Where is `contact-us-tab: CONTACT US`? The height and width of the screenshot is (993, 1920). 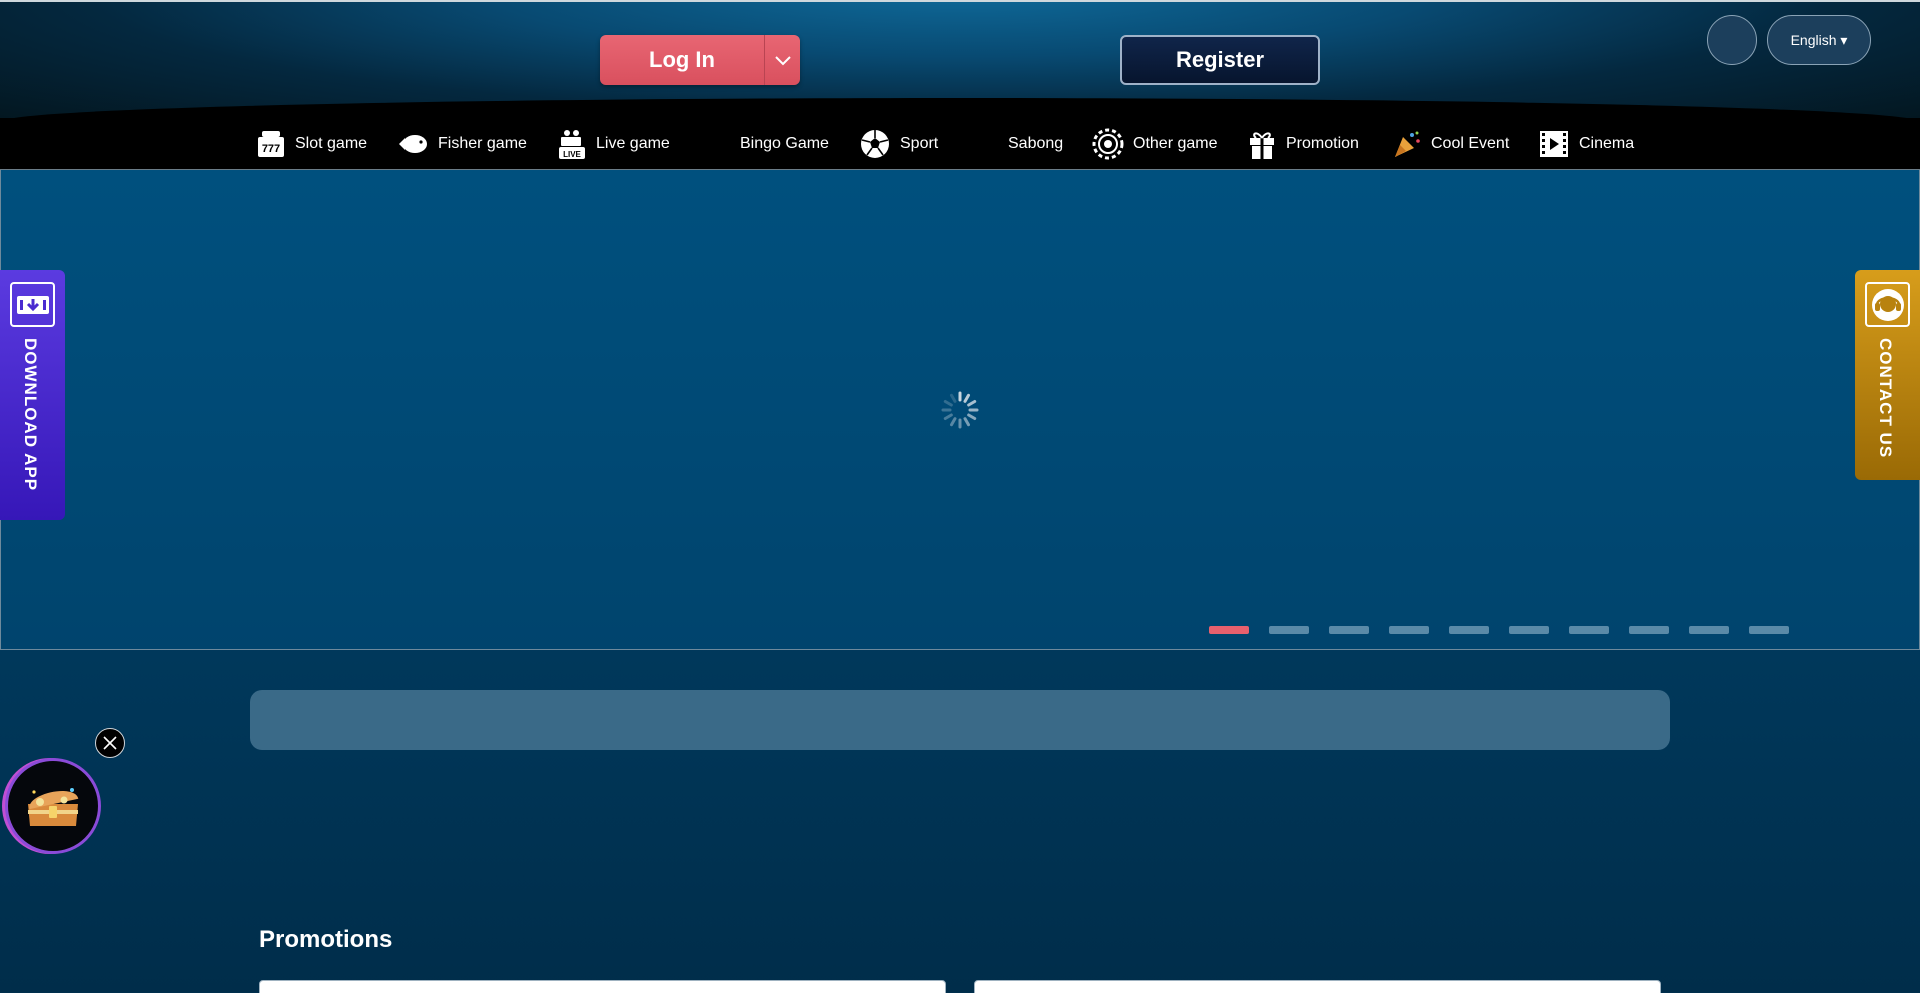
contact-us-tab: CONTACT US is located at coordinates (1887, 375).